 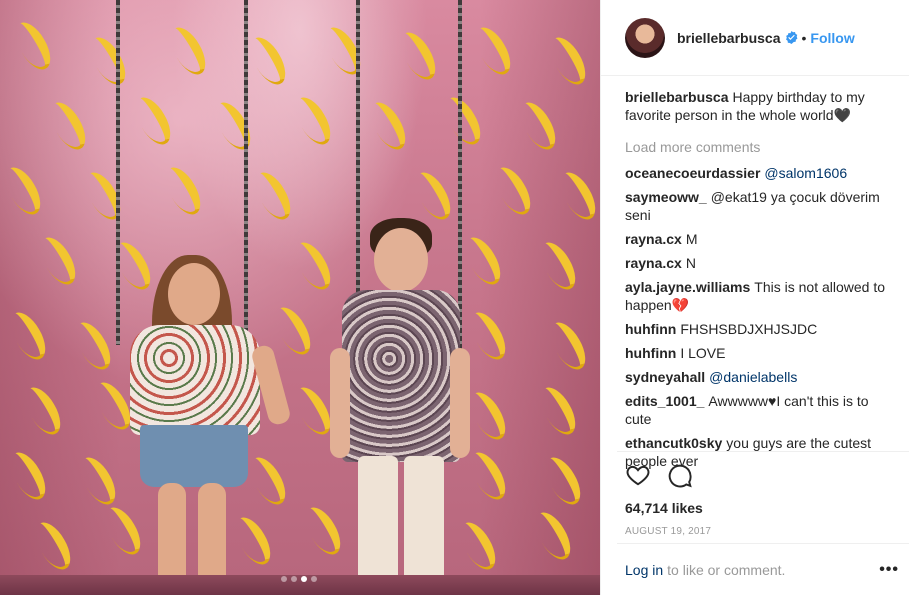 I want to click on comment-item: oceanecoeurdassier @salom1606, so click(x=760, y=173).